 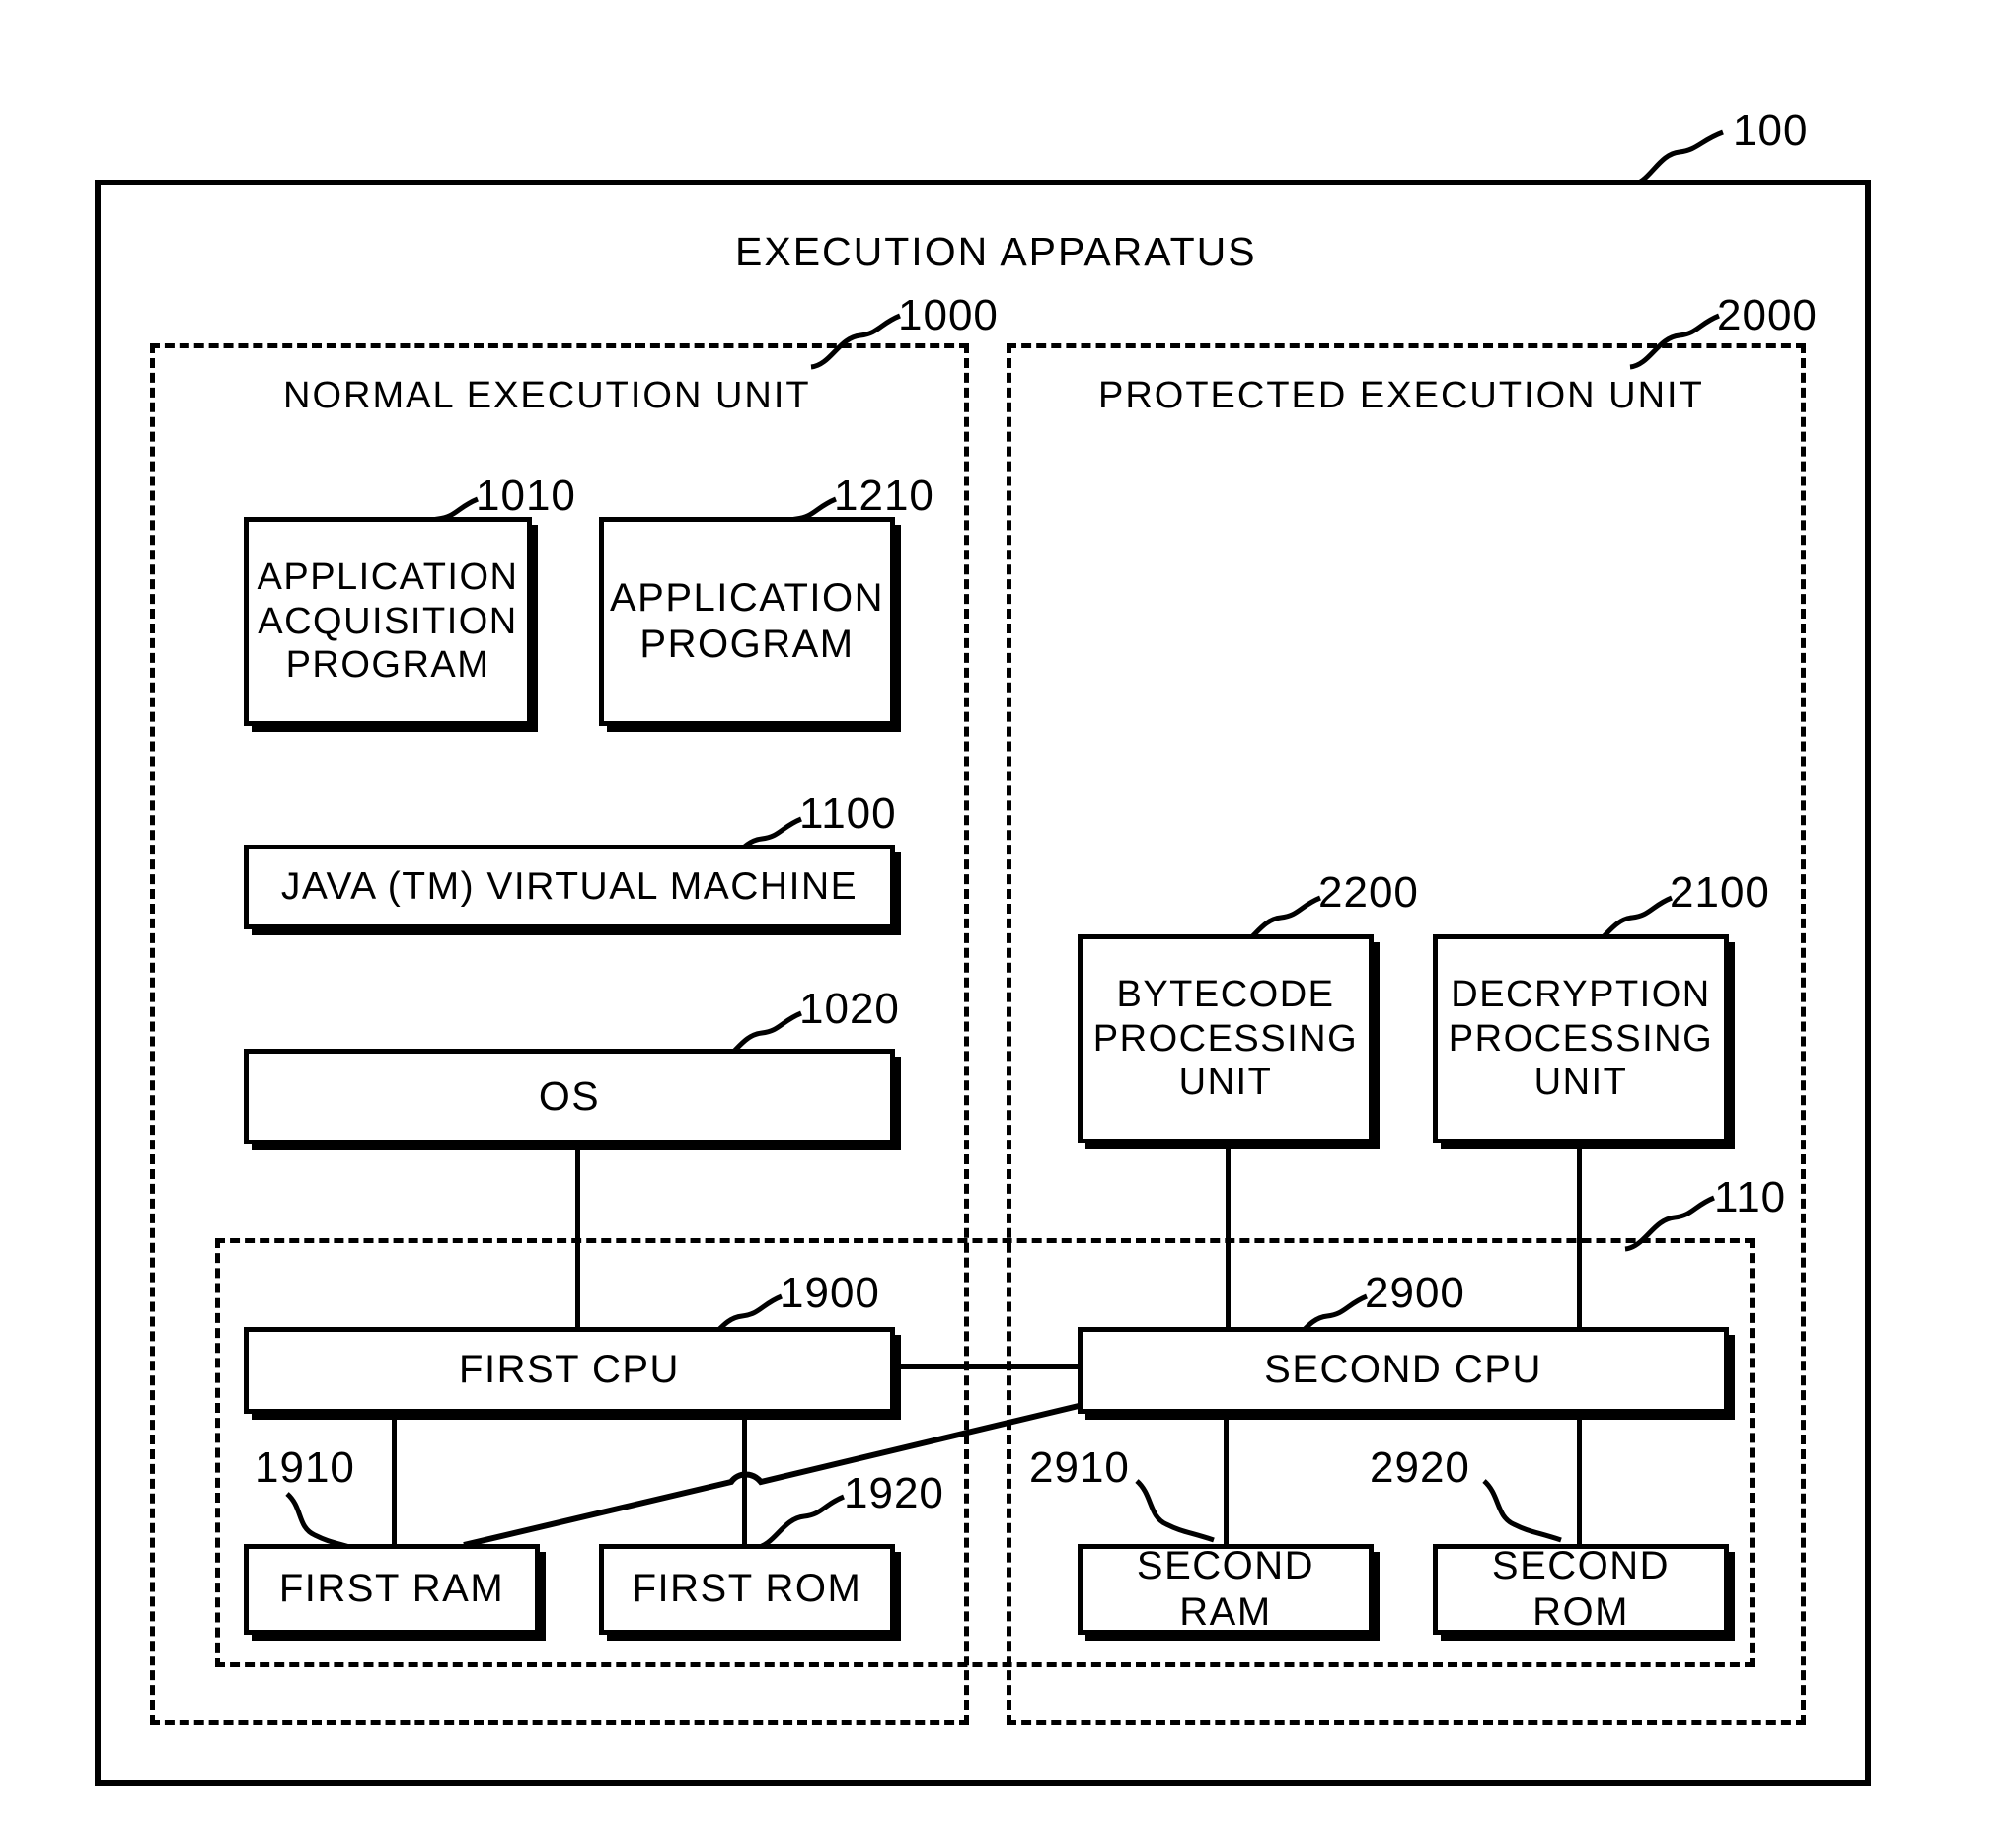 I want to click on node-second-ram-label: SECOND RAM, so click(x=1226, y=1588).